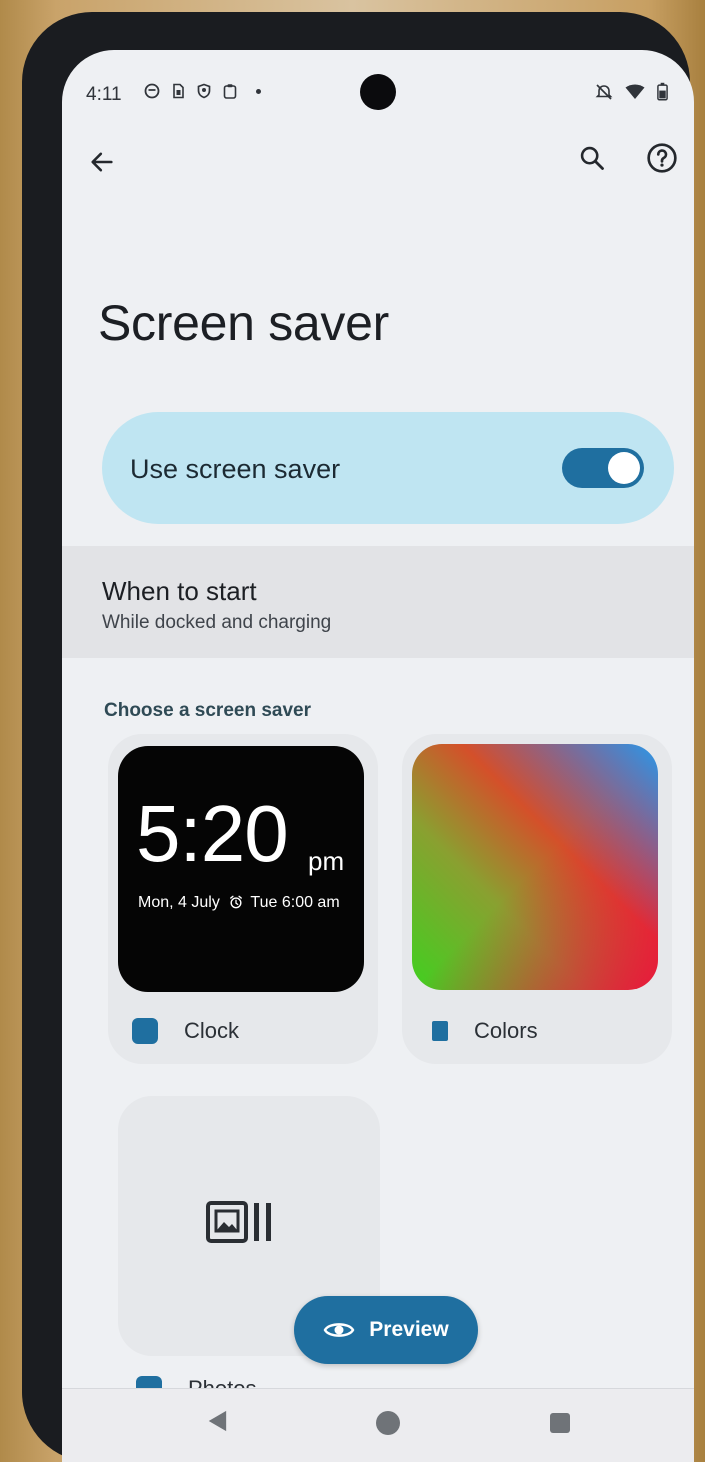 This screenshot has height=1462, width=705. Describe the element at coordinates (258, 91) in the screenshot. I see `more-notifications-dot` at that location.